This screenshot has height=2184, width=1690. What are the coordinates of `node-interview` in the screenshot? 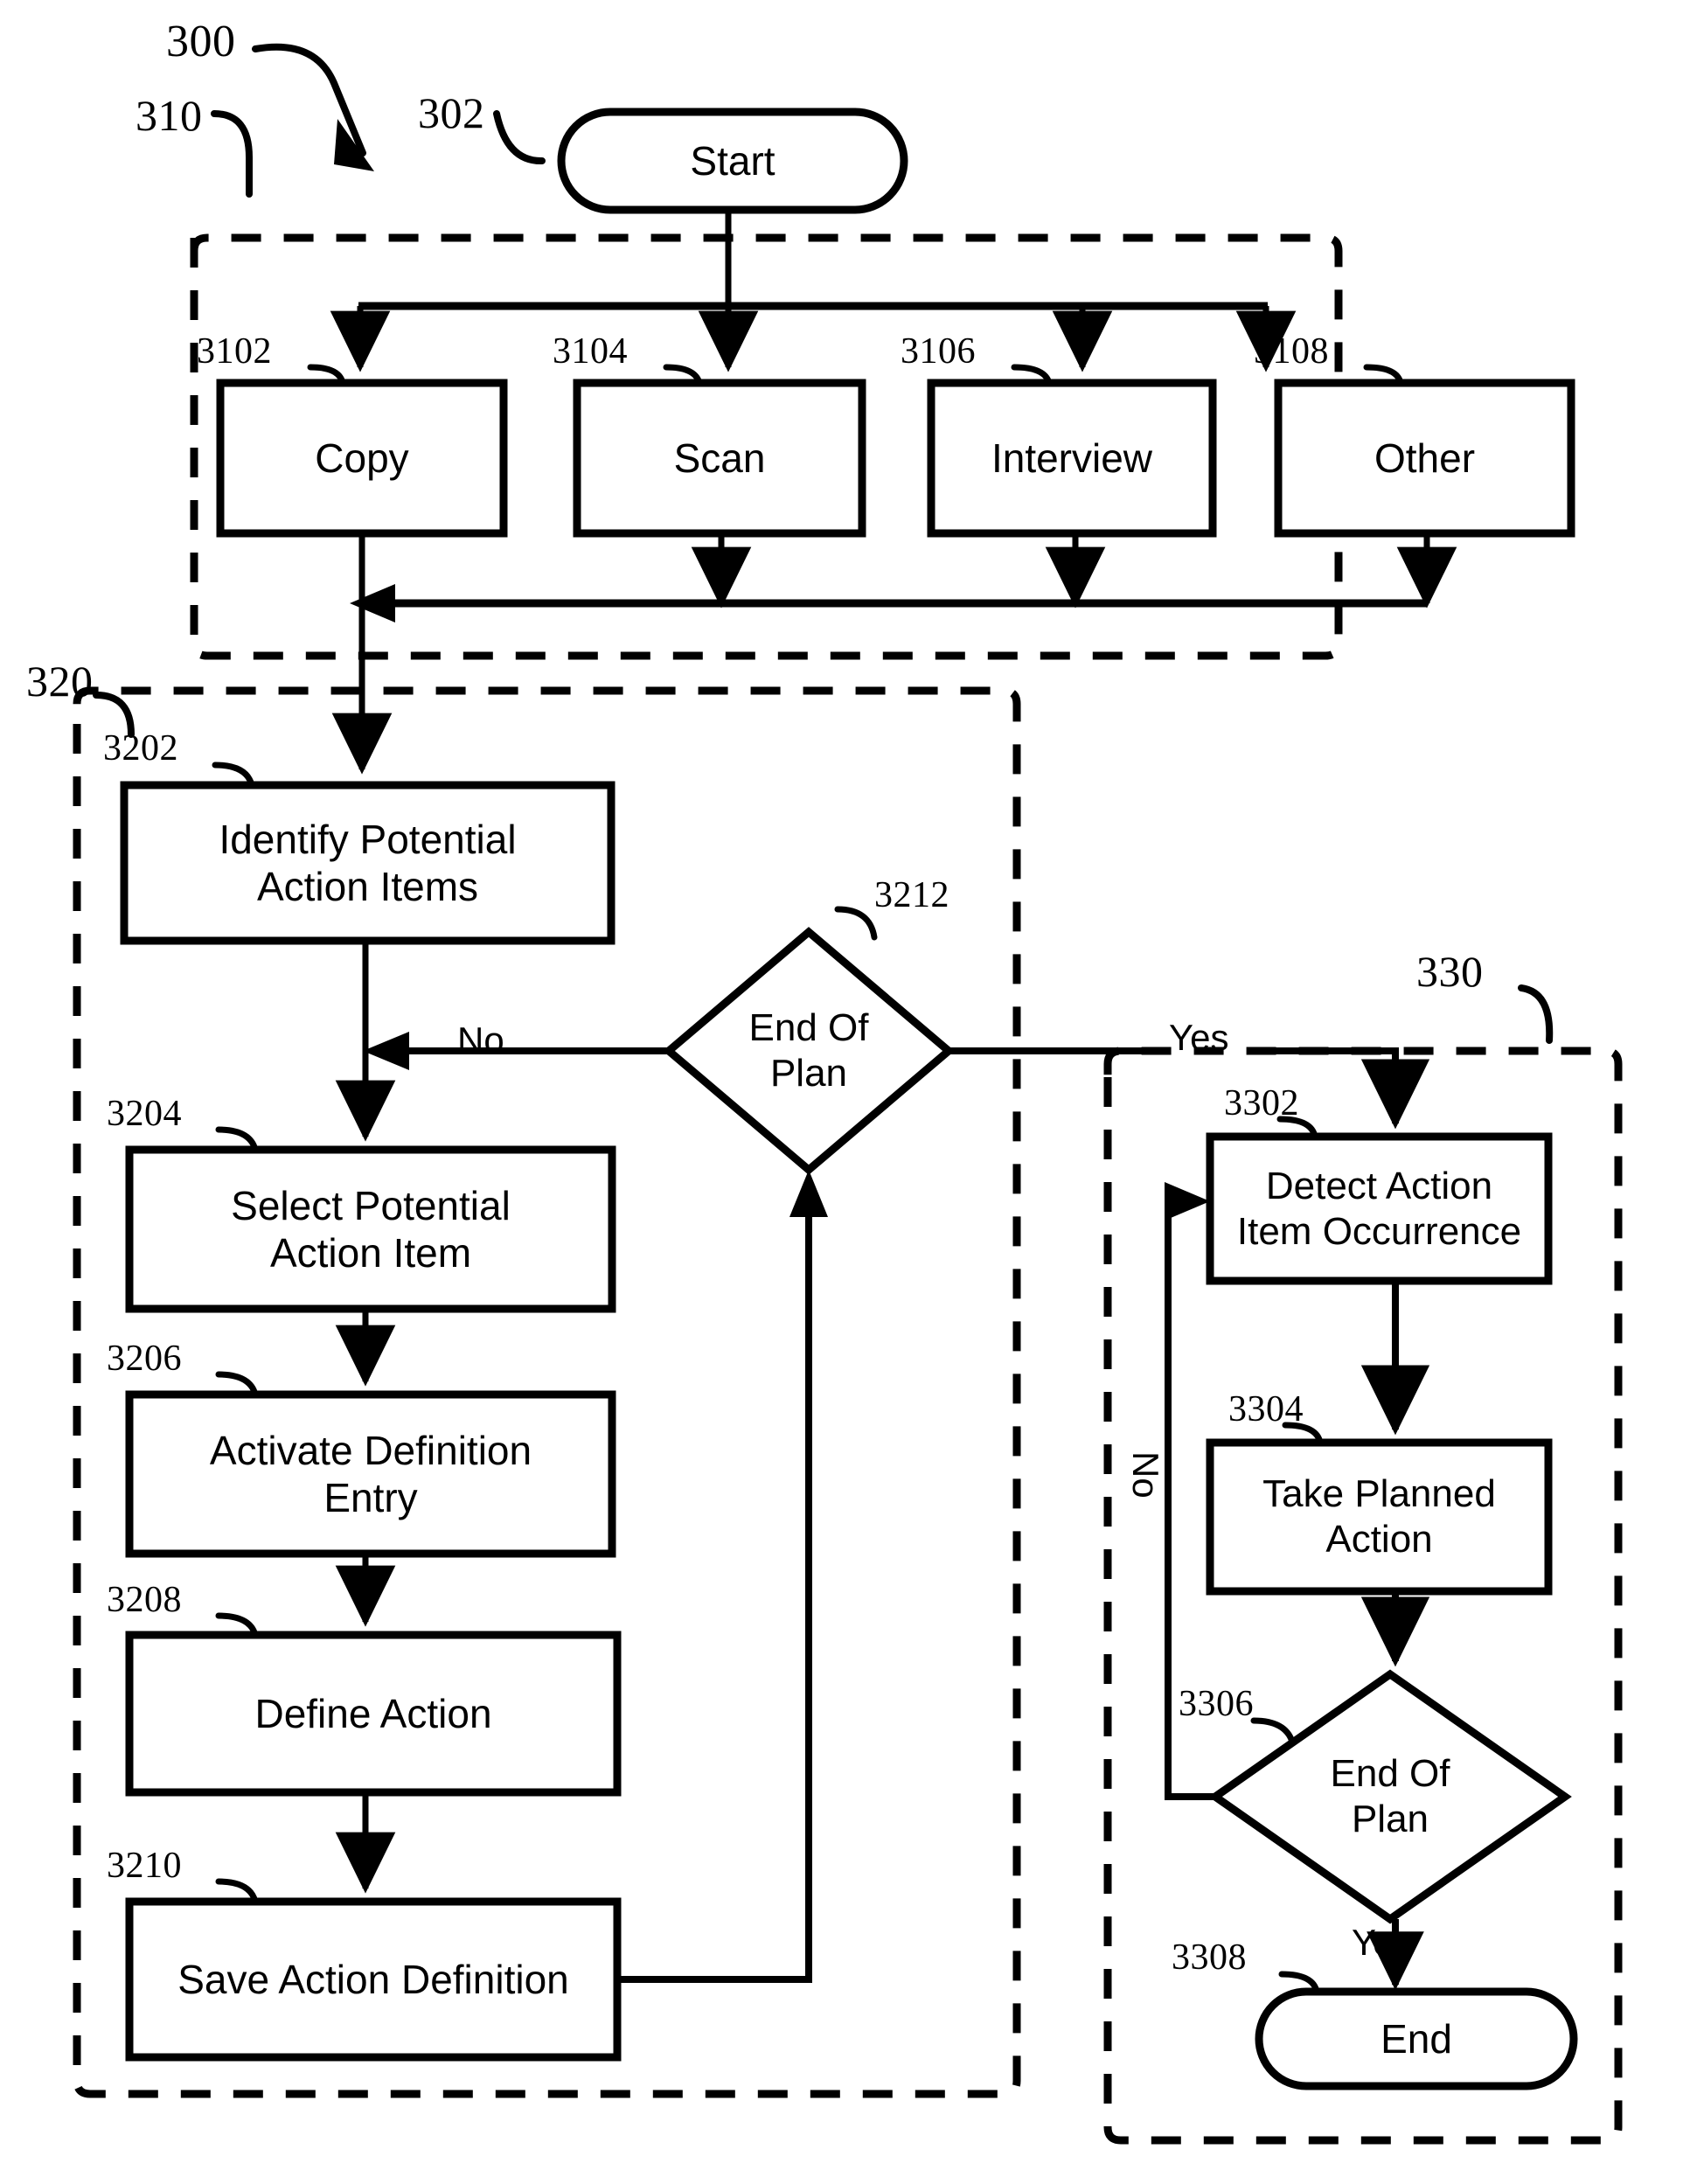 It's located at (1072, 458).